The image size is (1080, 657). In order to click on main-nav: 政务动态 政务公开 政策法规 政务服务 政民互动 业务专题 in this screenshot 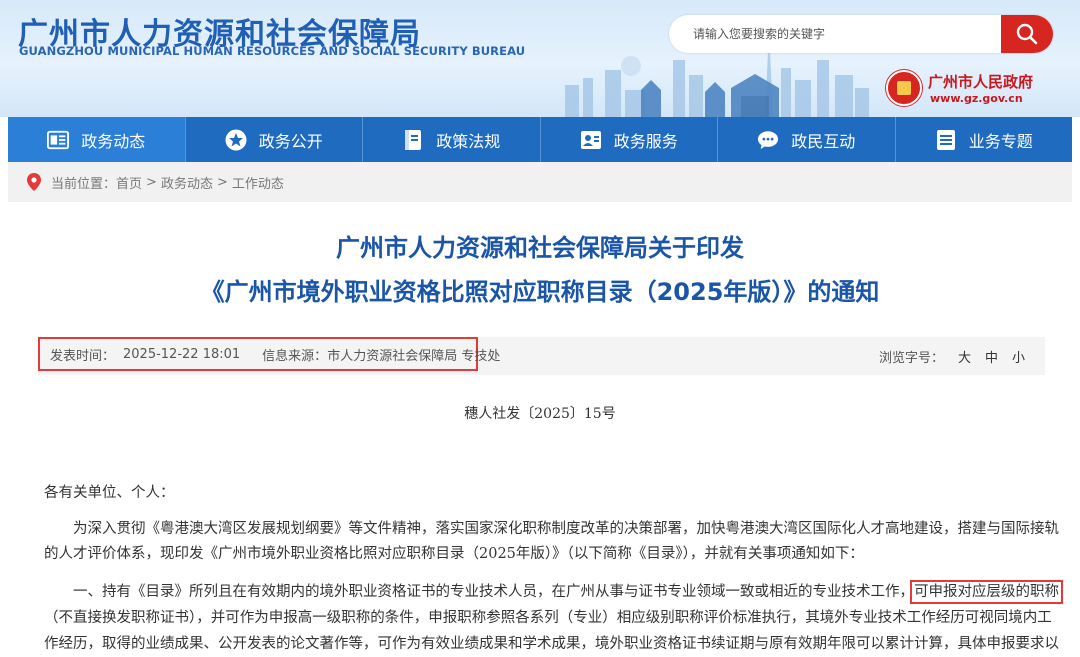, I will do `click(540, 139)`.